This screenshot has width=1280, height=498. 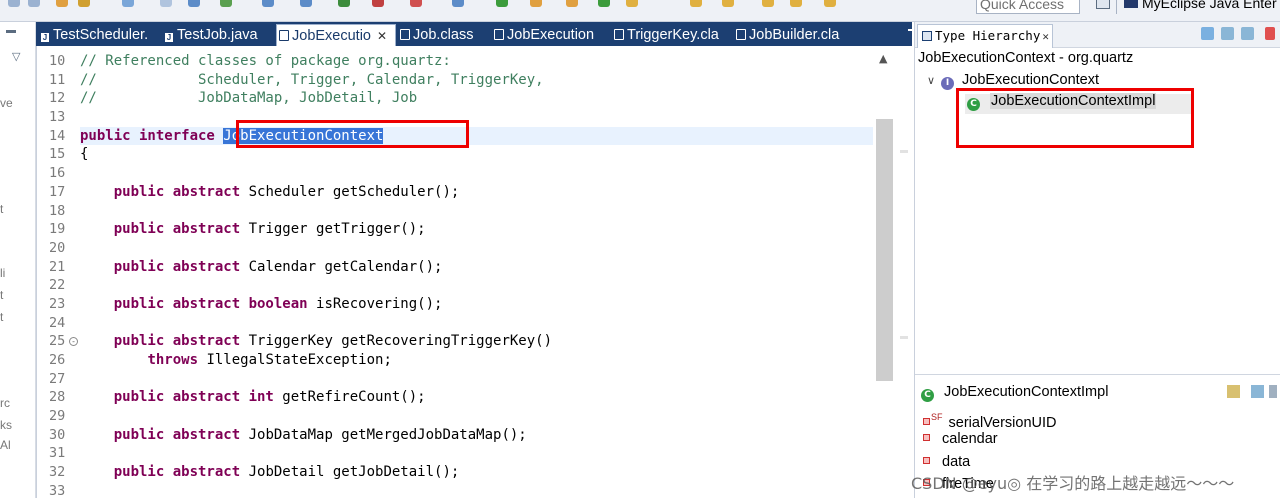 I want to click on tab-type-hierarchy: Type Hierarchy ✕, so click(x=985, y=36).